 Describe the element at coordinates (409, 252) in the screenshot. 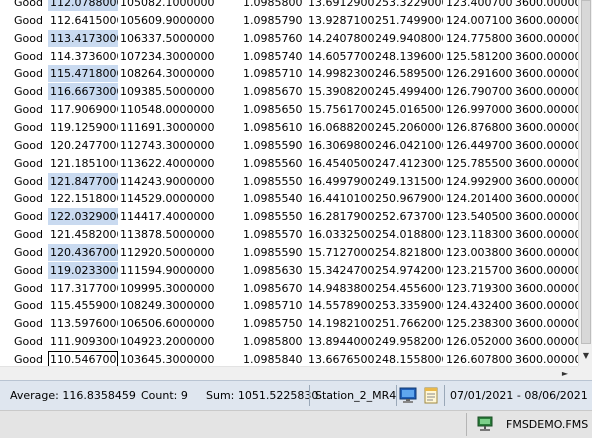

I see `table-cell: 254.8218000` at that location.